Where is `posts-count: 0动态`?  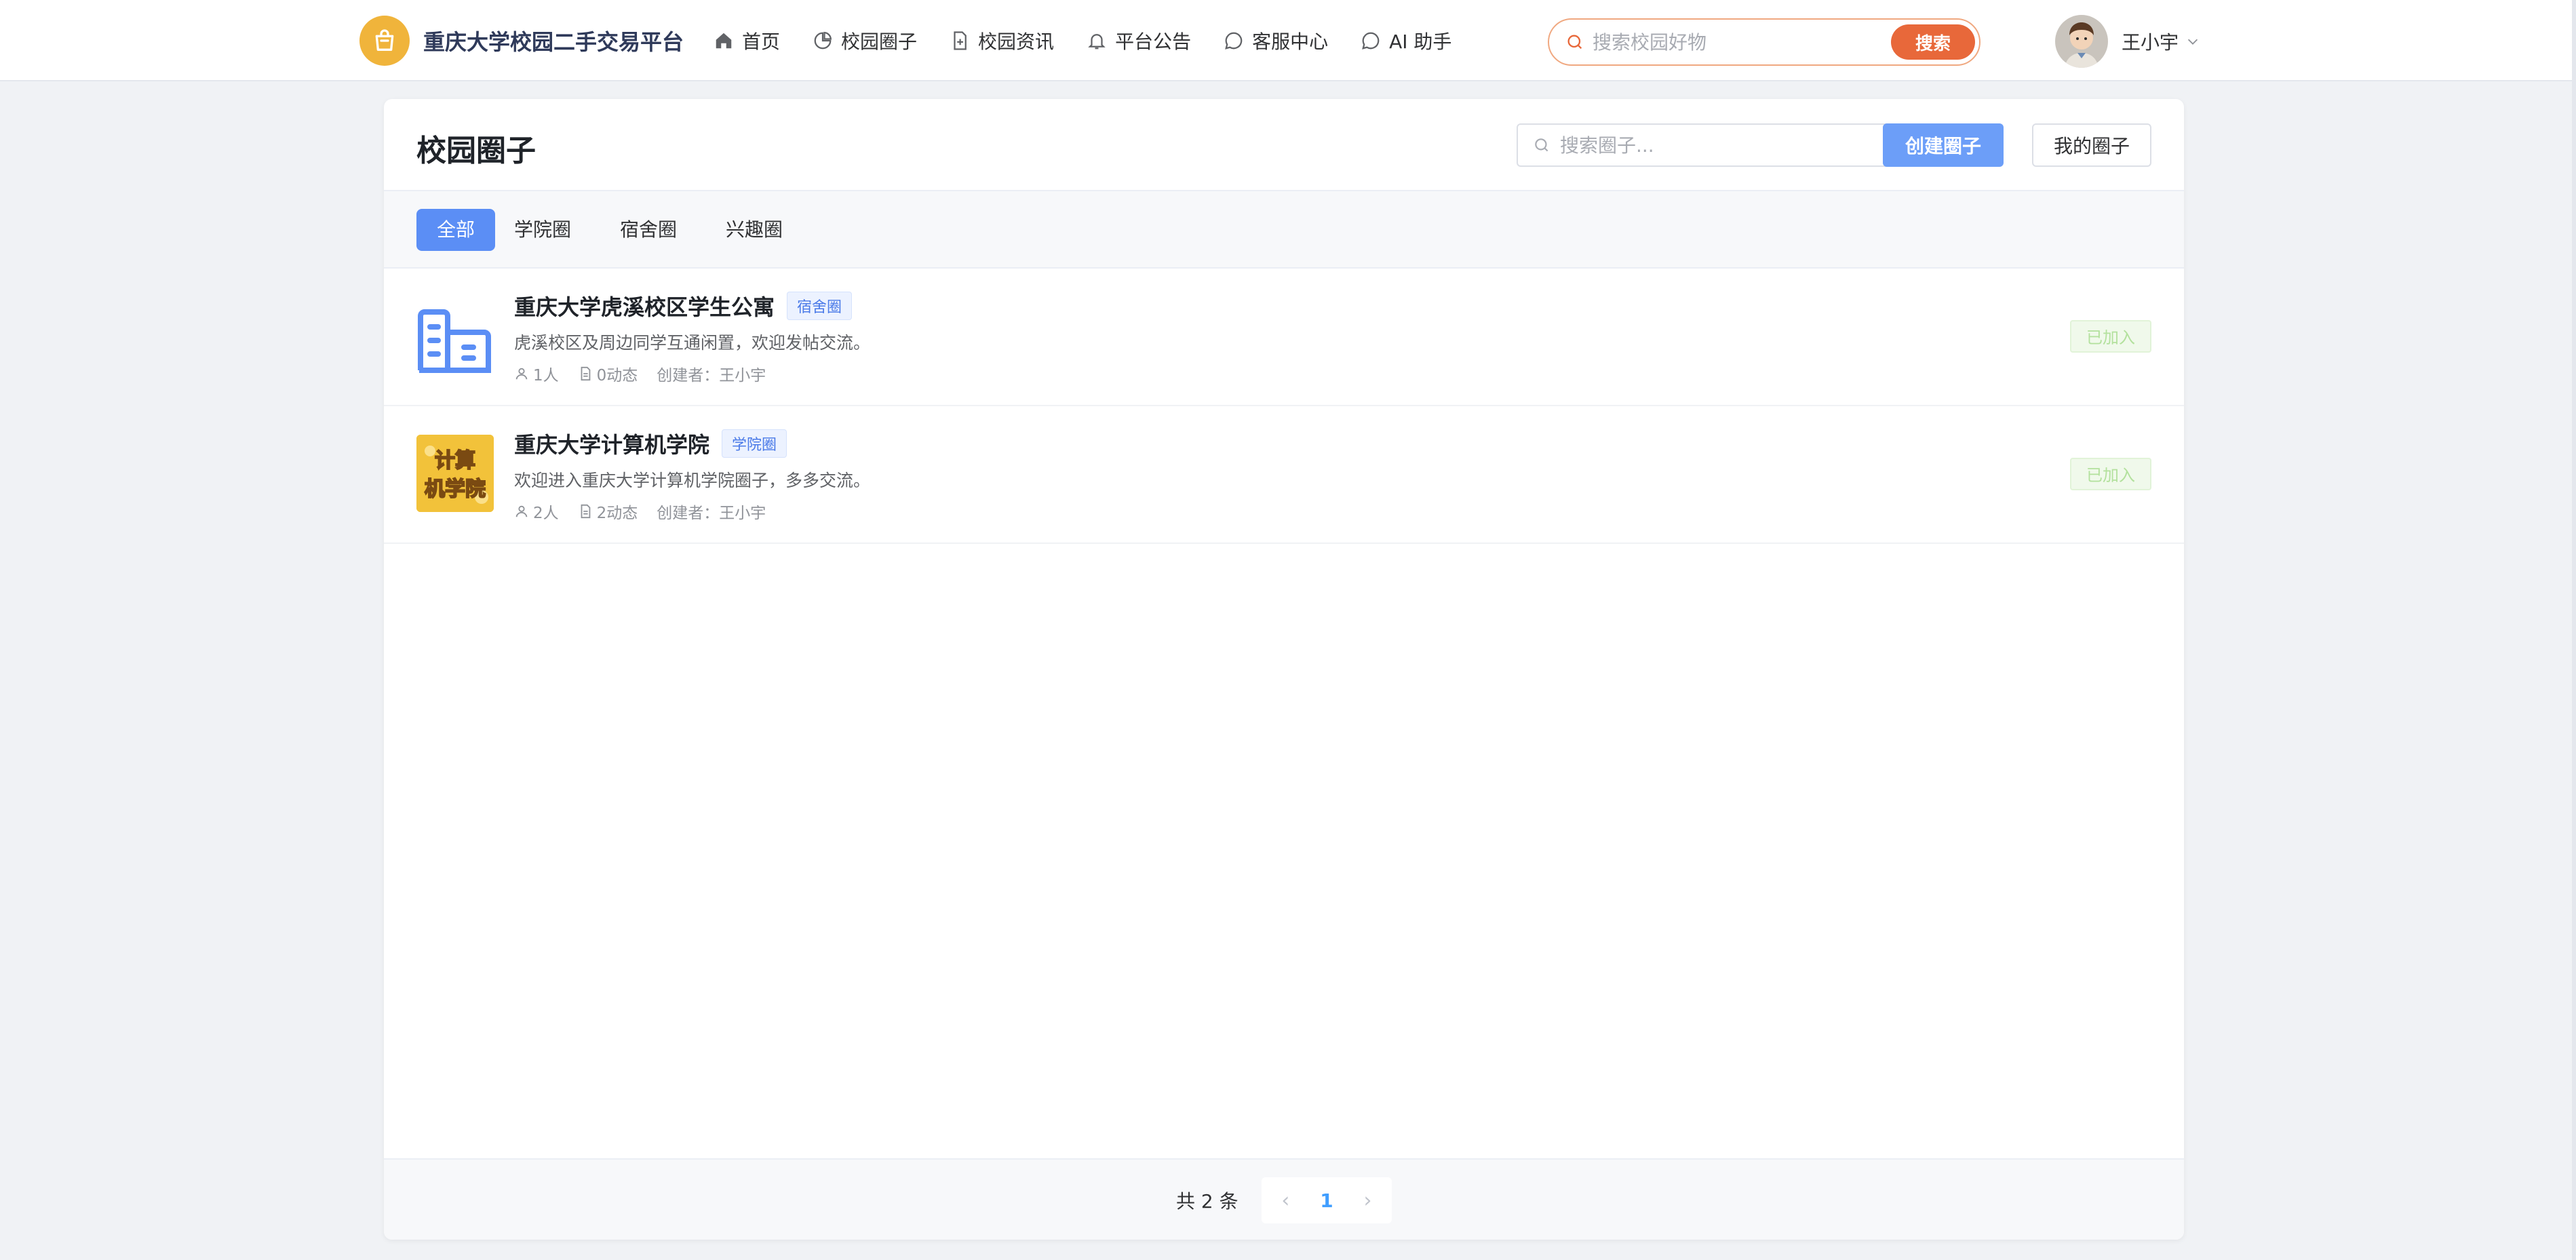 posts-count: 0动态 is located at coordinates (617, 376).